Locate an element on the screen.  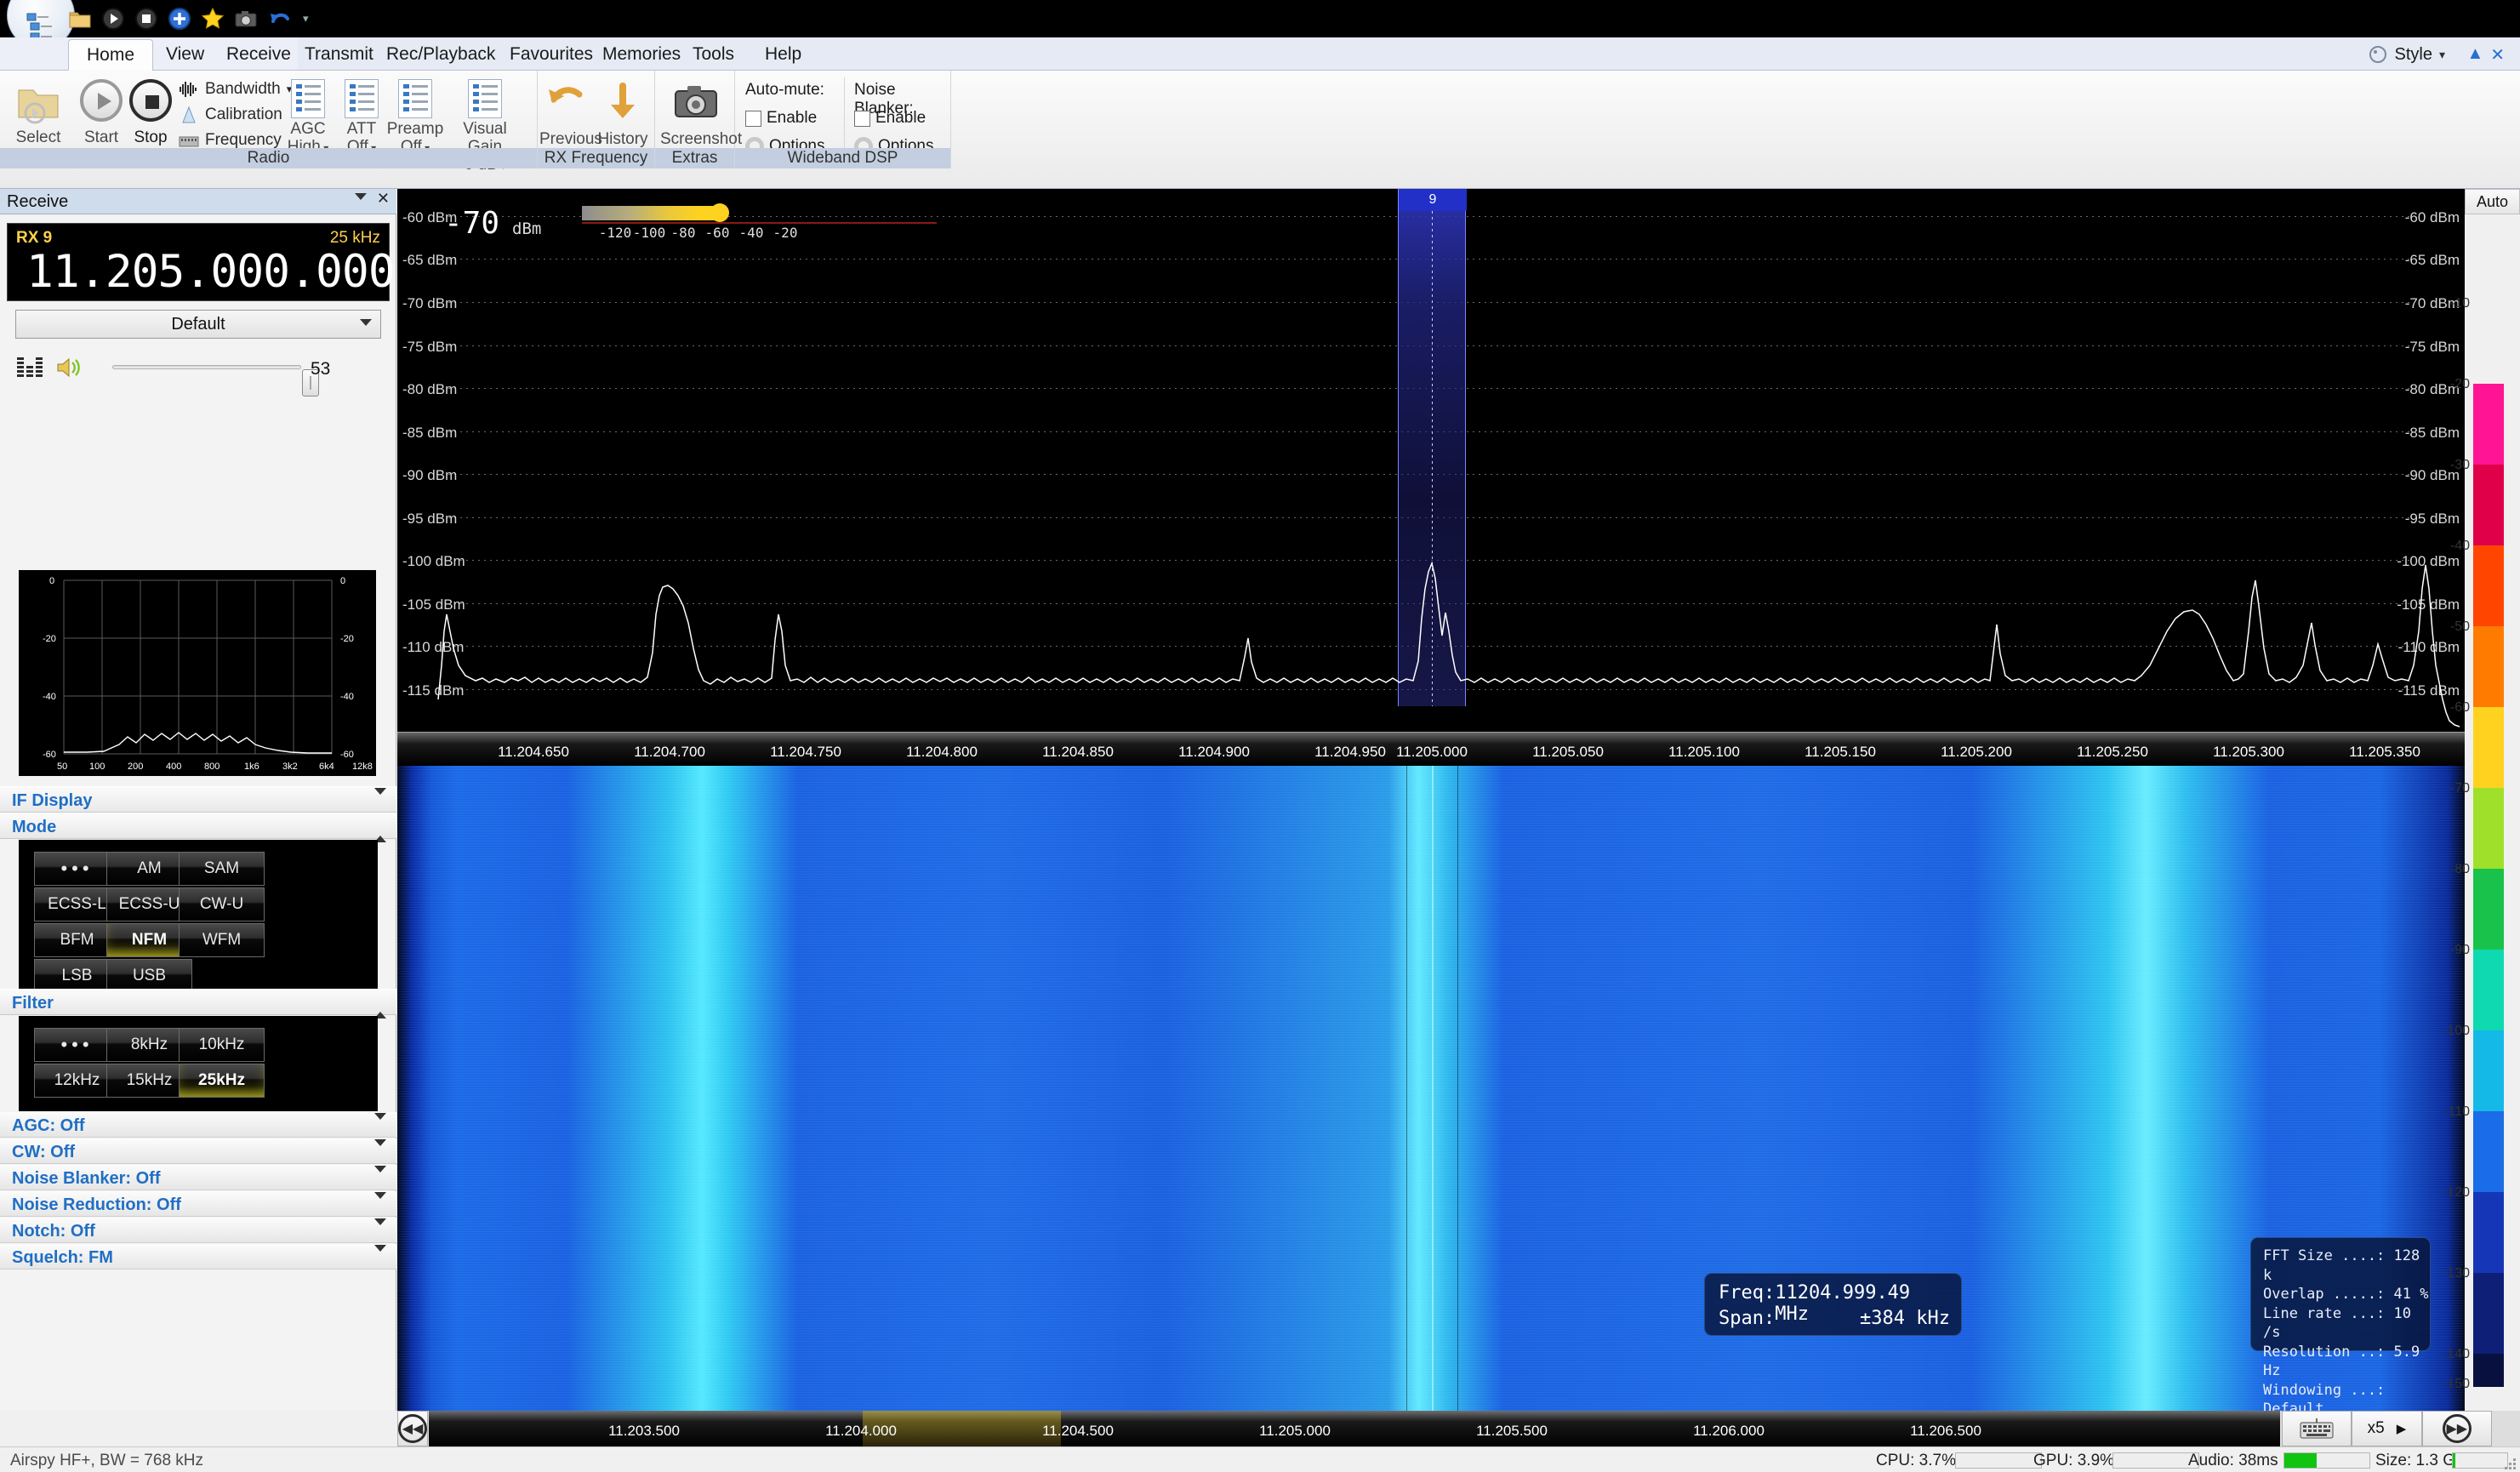
agc-chevron-down-icon is located at coordinates (380, 1123).